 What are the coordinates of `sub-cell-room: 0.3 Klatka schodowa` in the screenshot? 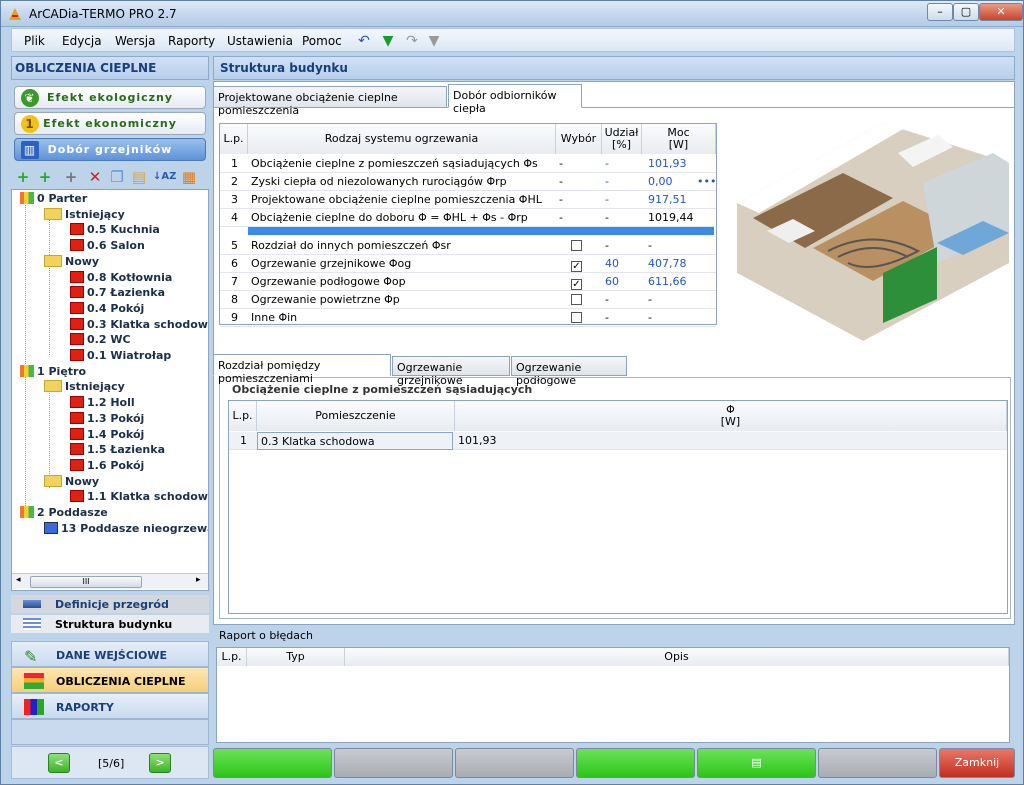 It's located at (355, 441).